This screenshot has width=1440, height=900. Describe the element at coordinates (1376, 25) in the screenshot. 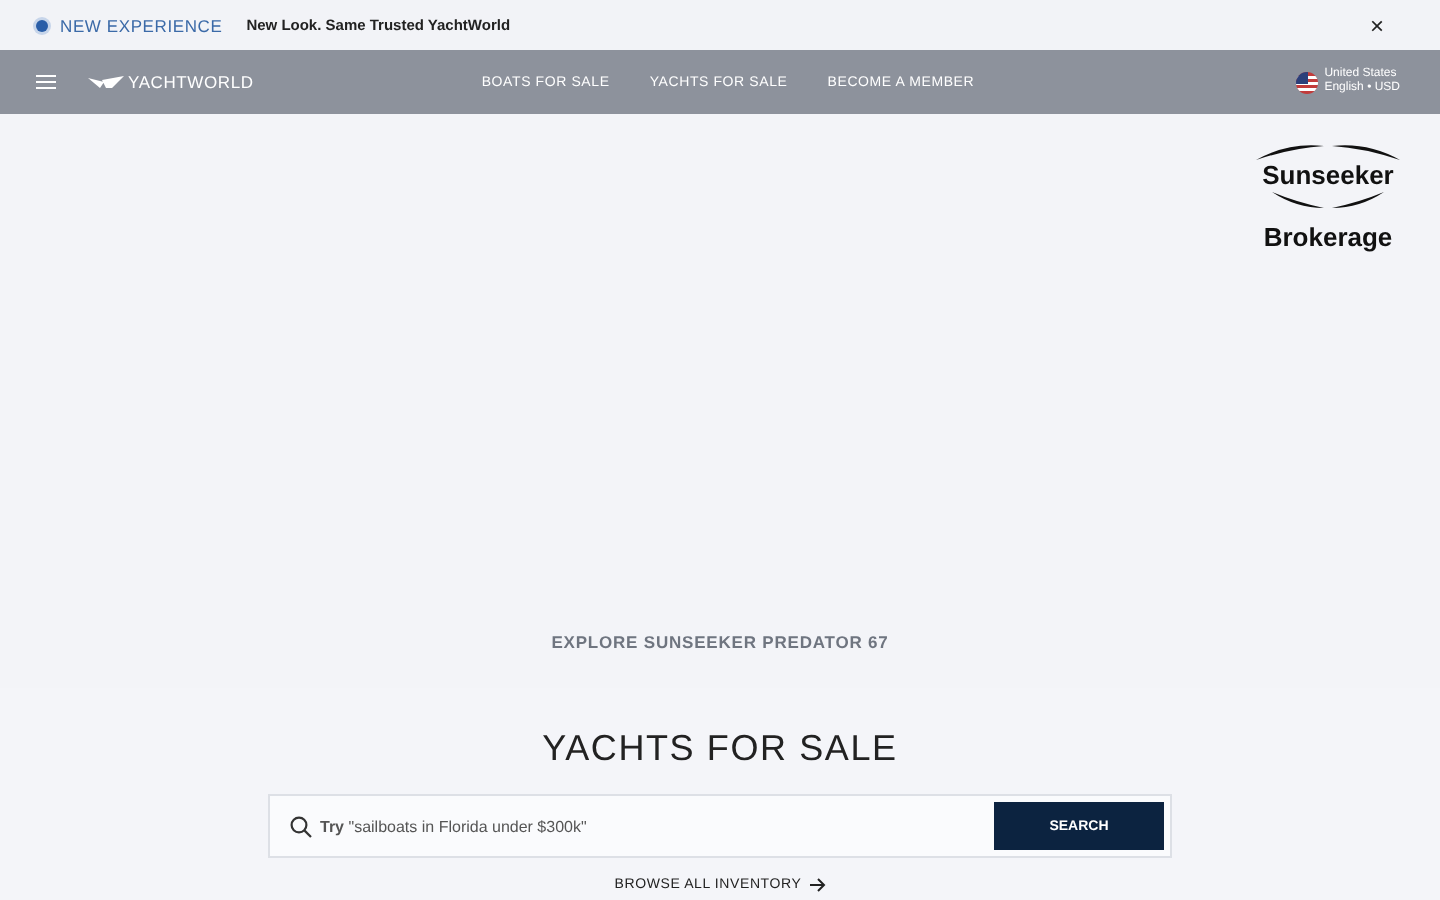

I see `close-button: ×` at that location.